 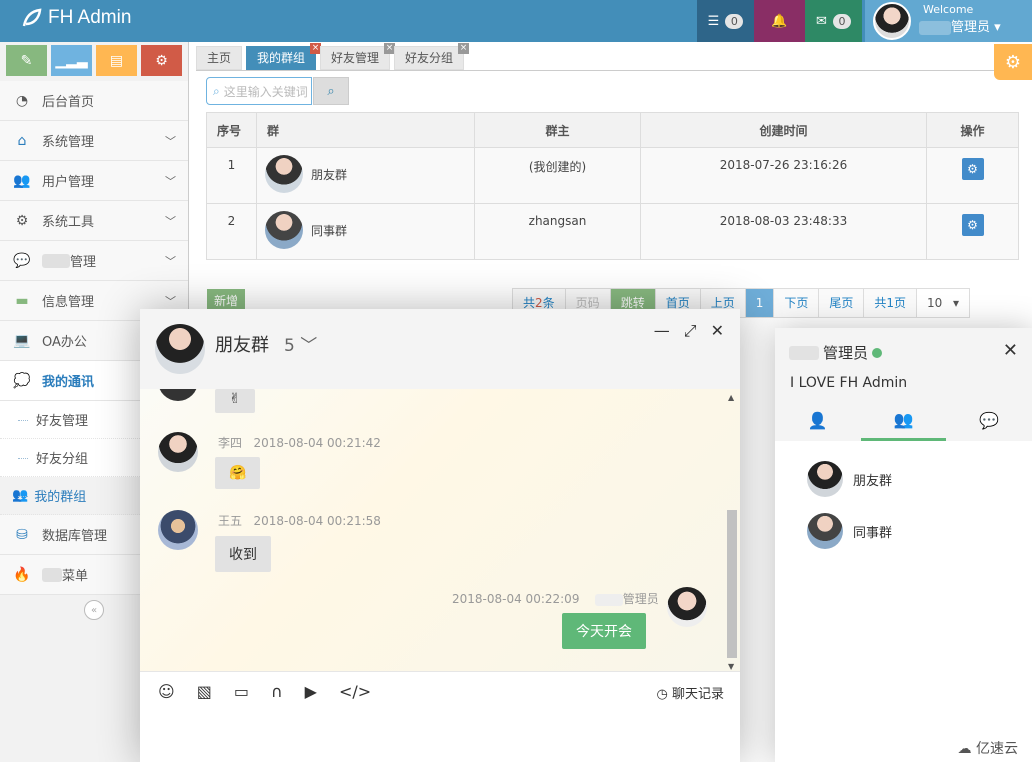 I want to click on envelope-icon: ✉, so click(x=821, y=21).